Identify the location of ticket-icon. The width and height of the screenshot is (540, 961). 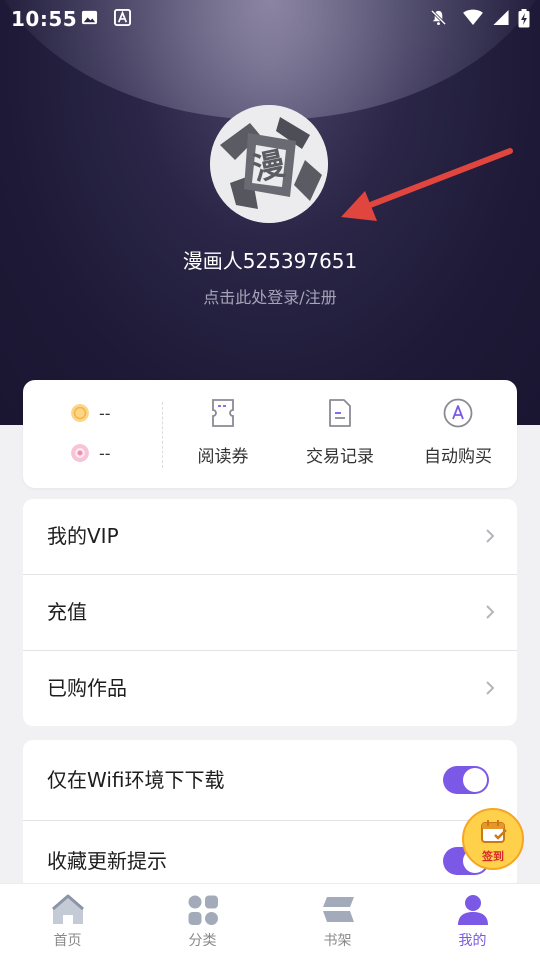
(223, 413).